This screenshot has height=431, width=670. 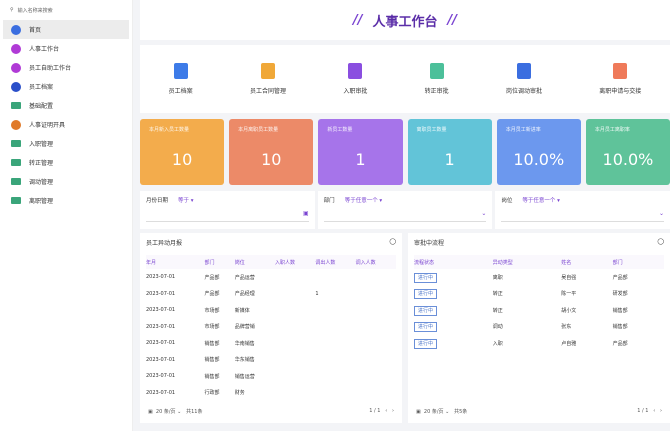 I want to click on quick-action: 员工档案, so click(x=181, y=79).